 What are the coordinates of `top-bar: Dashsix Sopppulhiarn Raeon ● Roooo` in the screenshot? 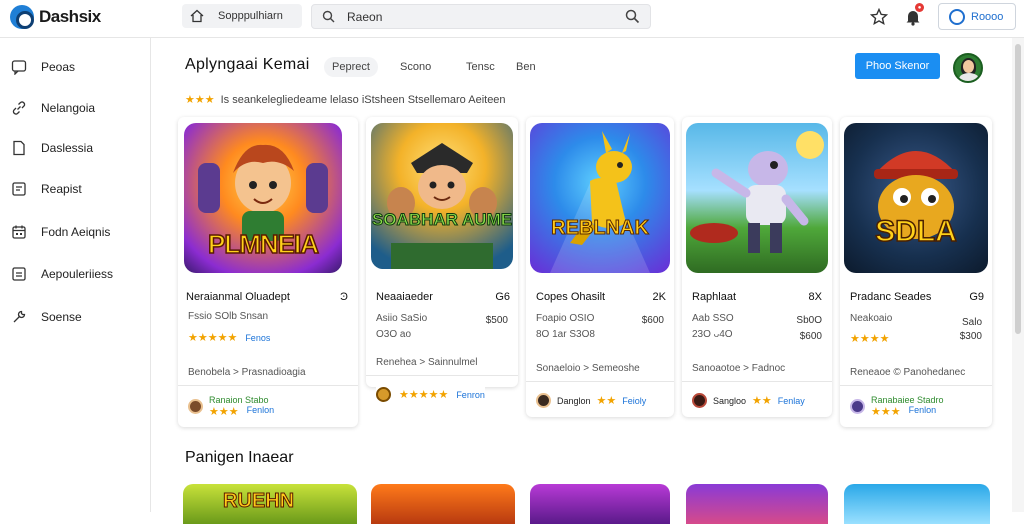 It's located at (512, 19).